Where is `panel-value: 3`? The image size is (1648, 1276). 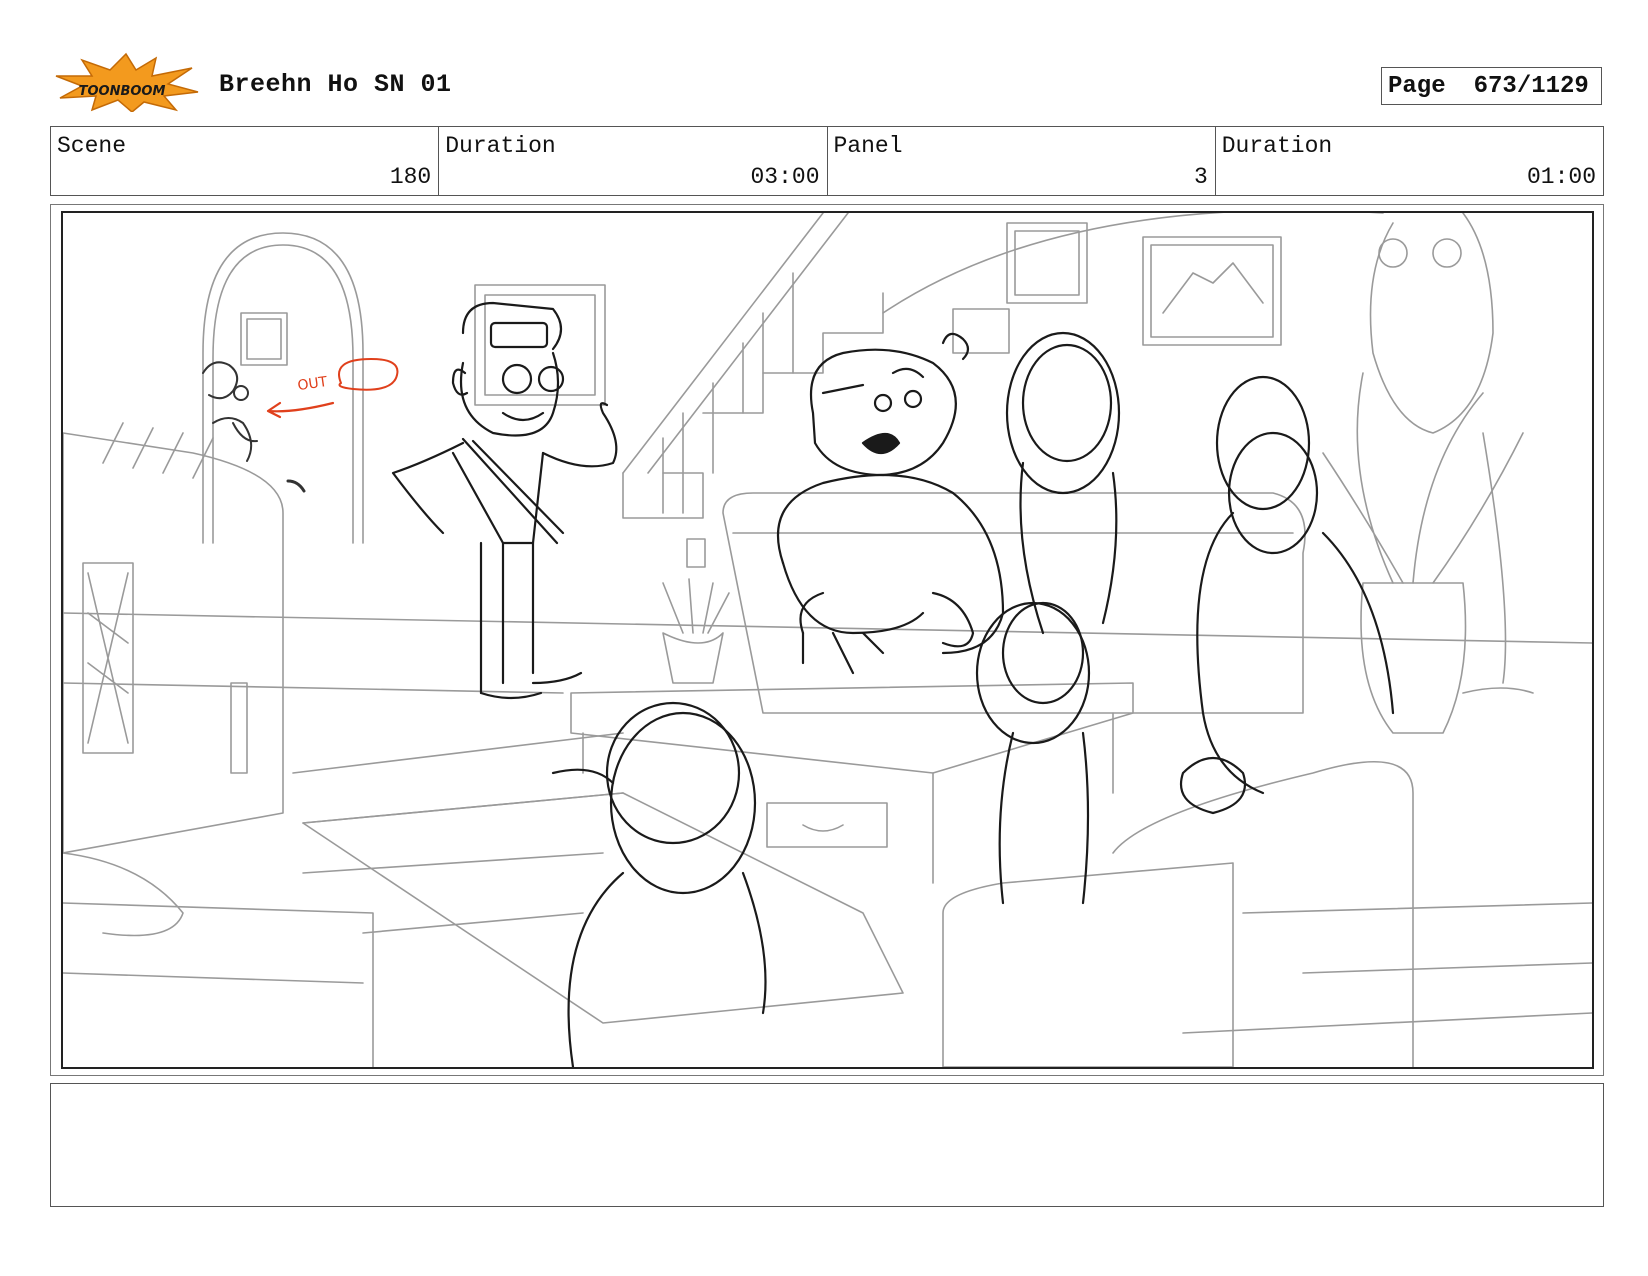 panel-value: 3 is located at coordinates (1200, 177).